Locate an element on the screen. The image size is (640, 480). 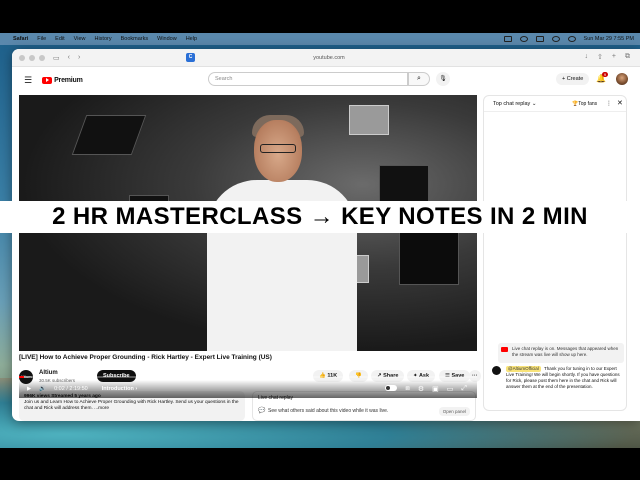
search-input: Search is located at coordinates (308, 79).